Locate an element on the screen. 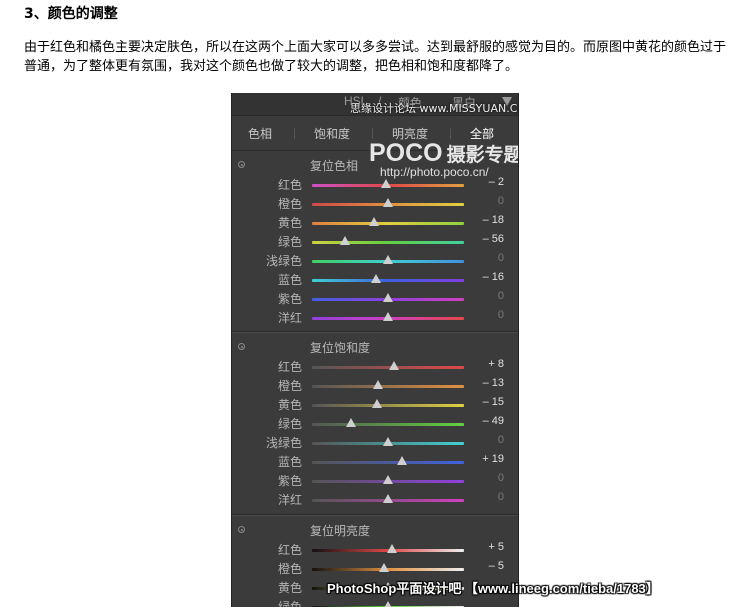 The image size is (736, 607). slider-value: – 16 is located at coordinates (493, 277).